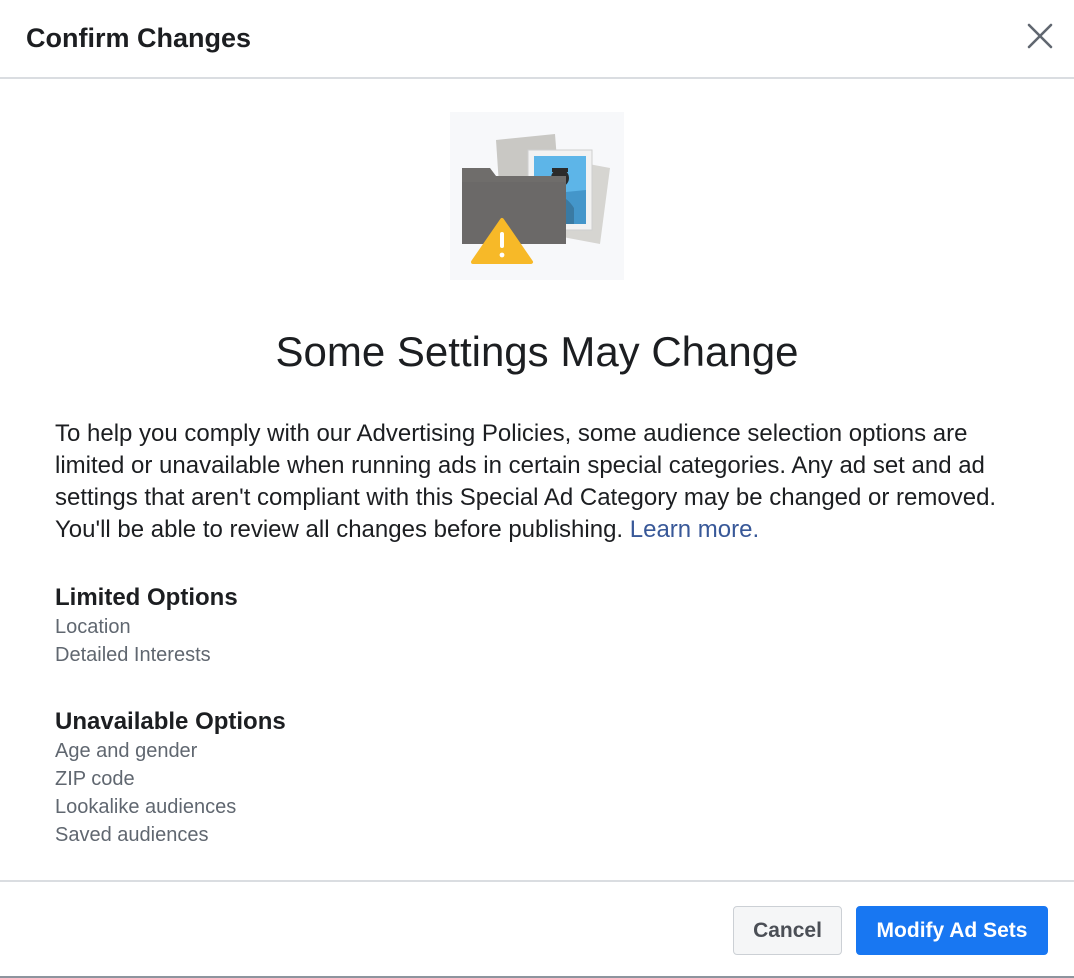  What do you see at coordinates (139, 38) in the screenshot?
I see `dialog-title: Confirm Changes` at bounding box center [139, 38].